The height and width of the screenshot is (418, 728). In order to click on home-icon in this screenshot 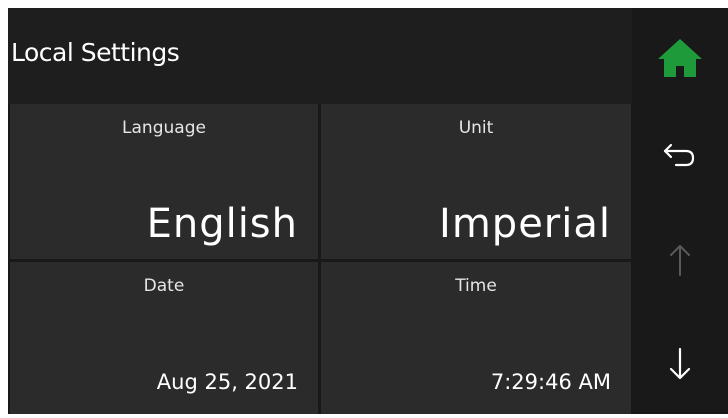, I will do `click(680, 58)`.